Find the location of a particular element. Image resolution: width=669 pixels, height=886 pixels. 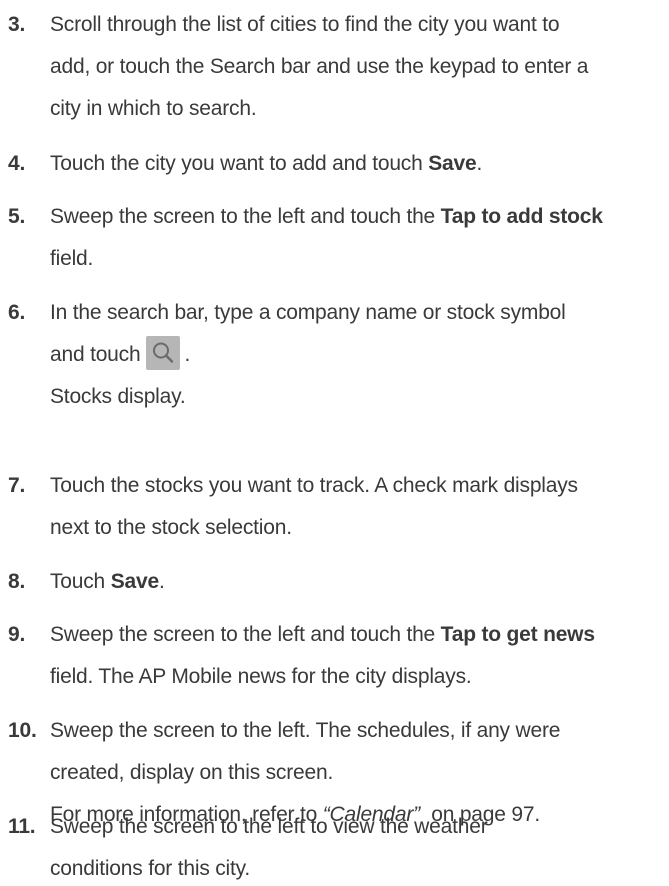

step-text-plain: Touch the city you want to add and touch is located at coordinates (239, 163).